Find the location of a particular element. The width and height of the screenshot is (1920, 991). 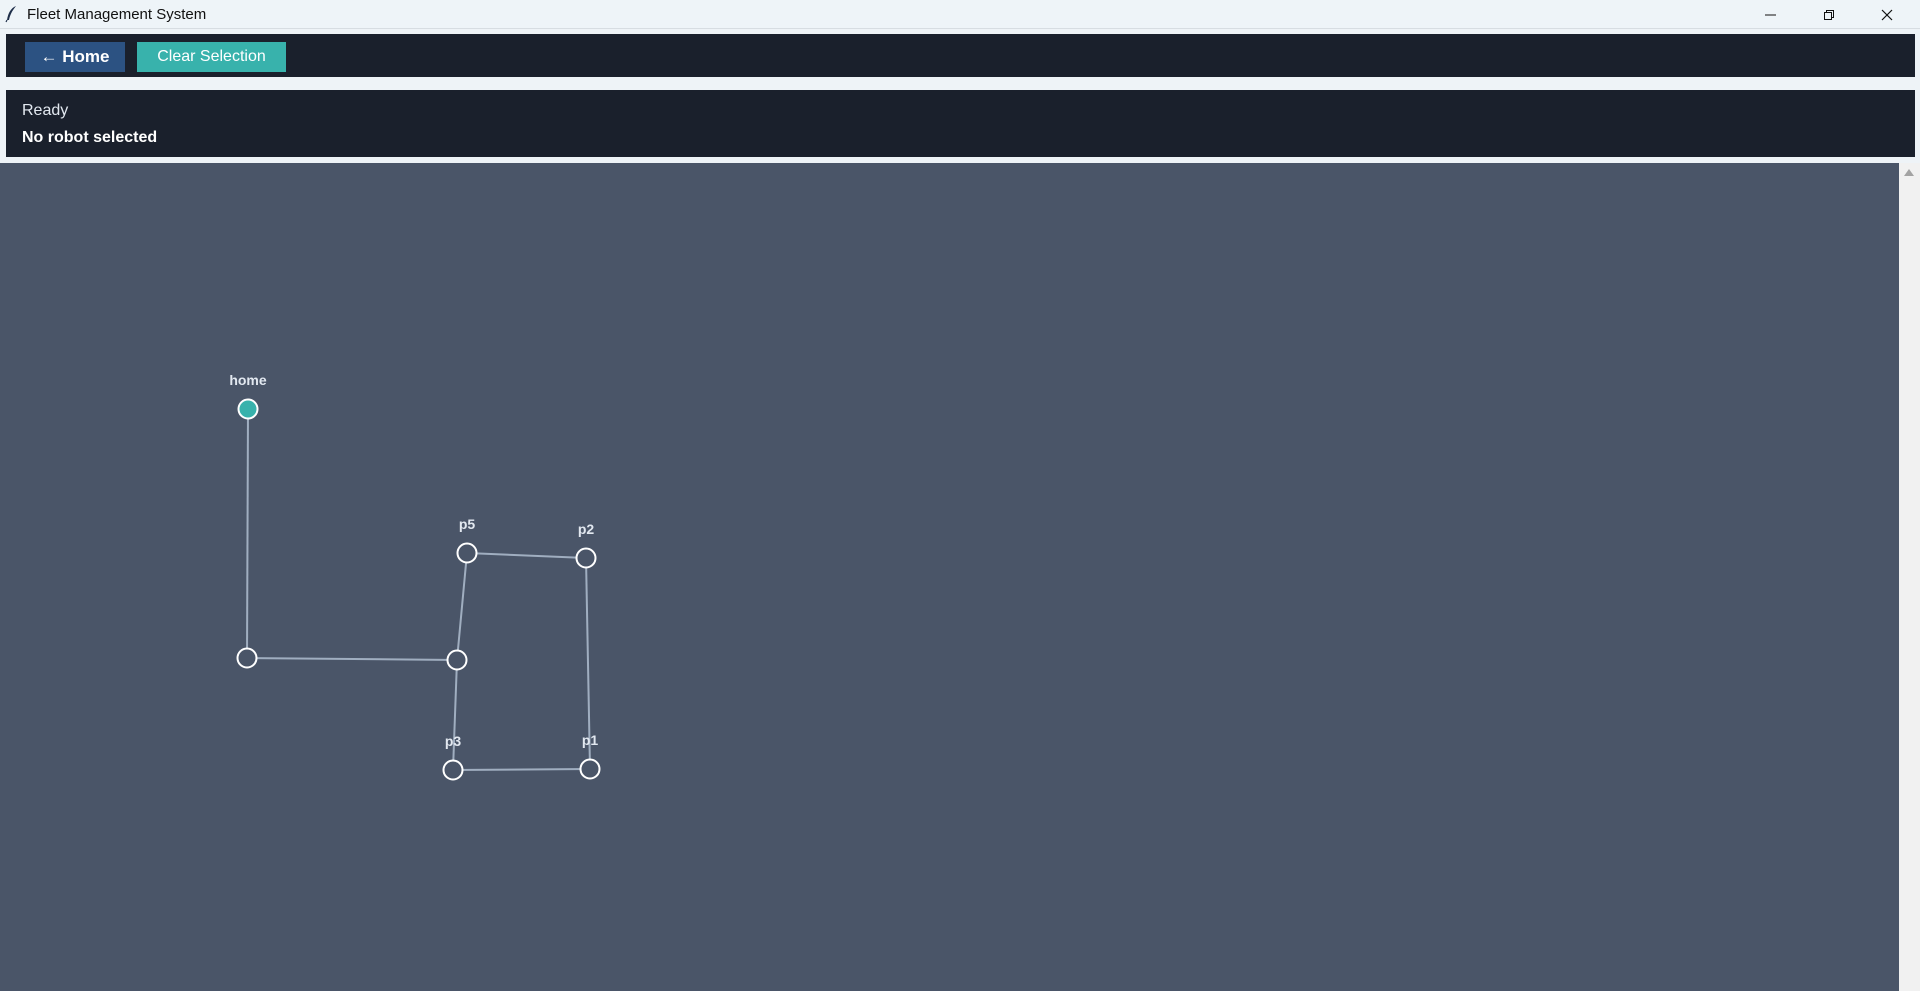

nodes-layer: home p5 p2 p3 p1 is located at coordinates (415, 576).